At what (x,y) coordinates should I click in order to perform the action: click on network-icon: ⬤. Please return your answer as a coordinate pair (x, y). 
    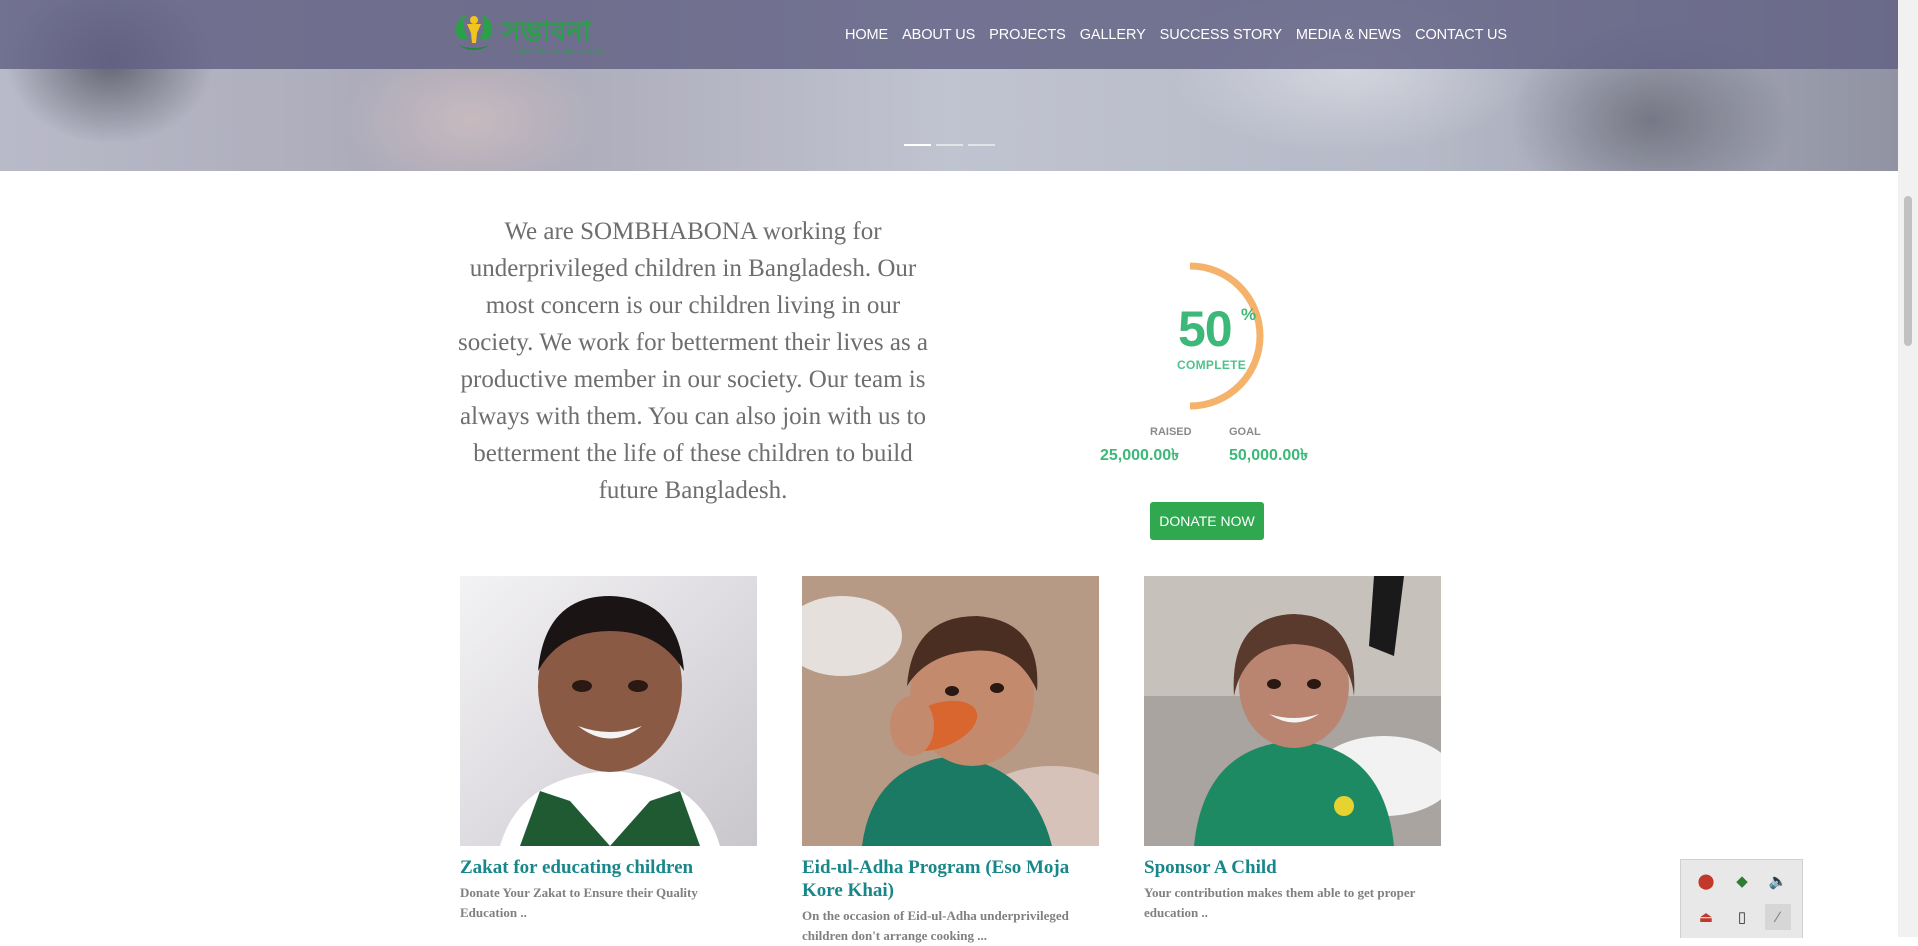
    Looking at the image, I should click on (1706, 881).